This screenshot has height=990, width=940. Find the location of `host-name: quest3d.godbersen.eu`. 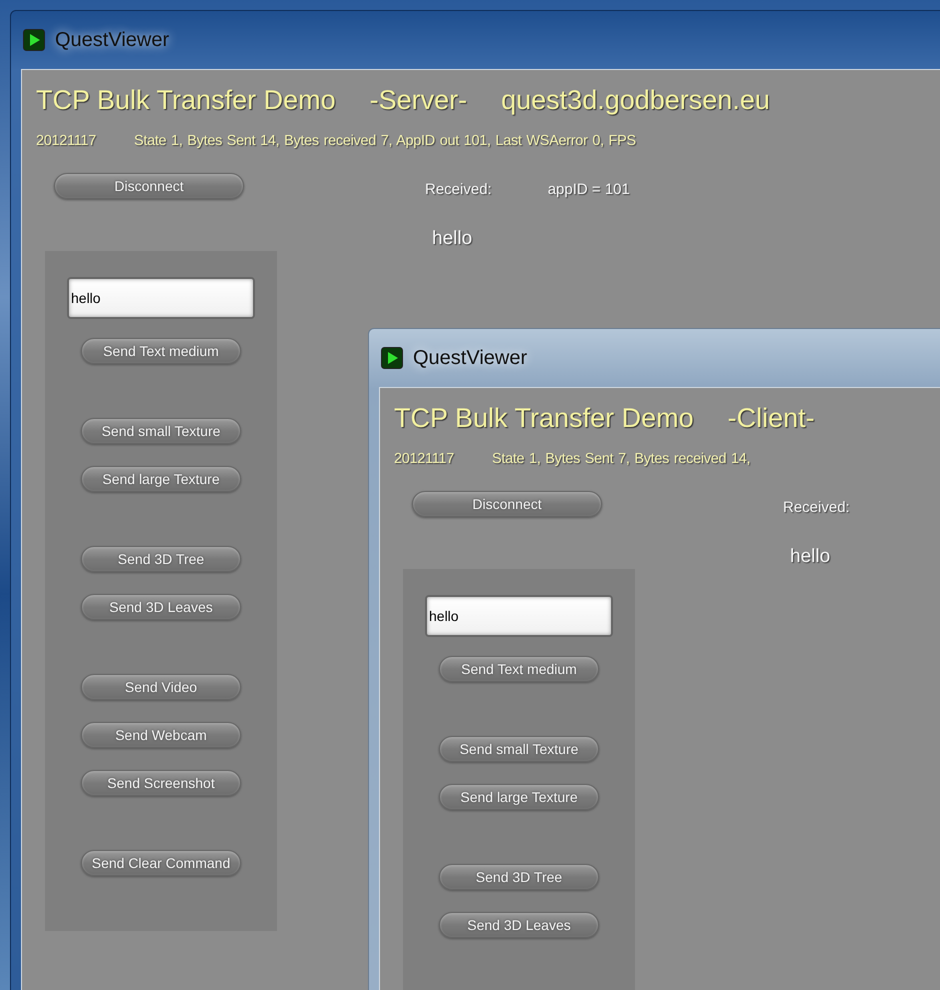

host-name: quest3d.godbersen.eu is located at coordinates (635, 100).